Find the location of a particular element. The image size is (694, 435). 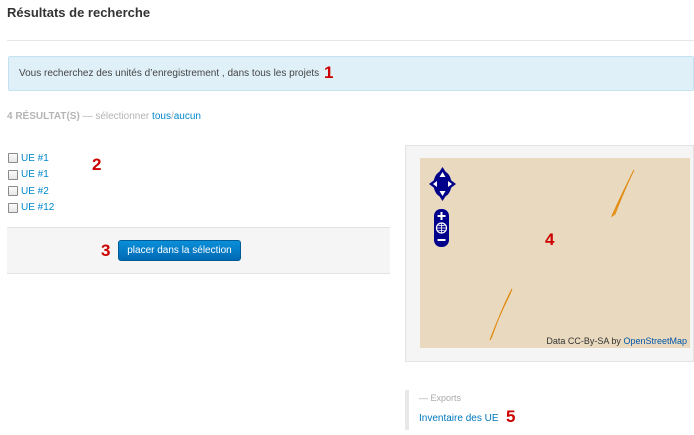

title-divider is located at coordinates (350, 40).